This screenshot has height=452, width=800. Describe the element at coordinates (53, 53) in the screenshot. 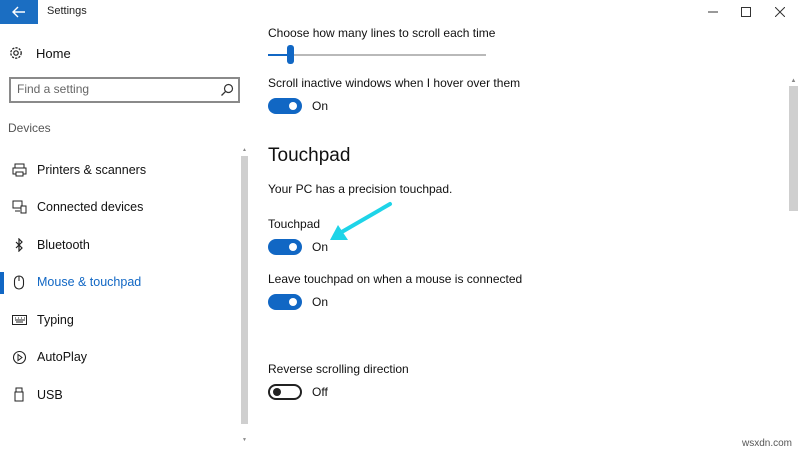

I see `home-label: Home` at that location.